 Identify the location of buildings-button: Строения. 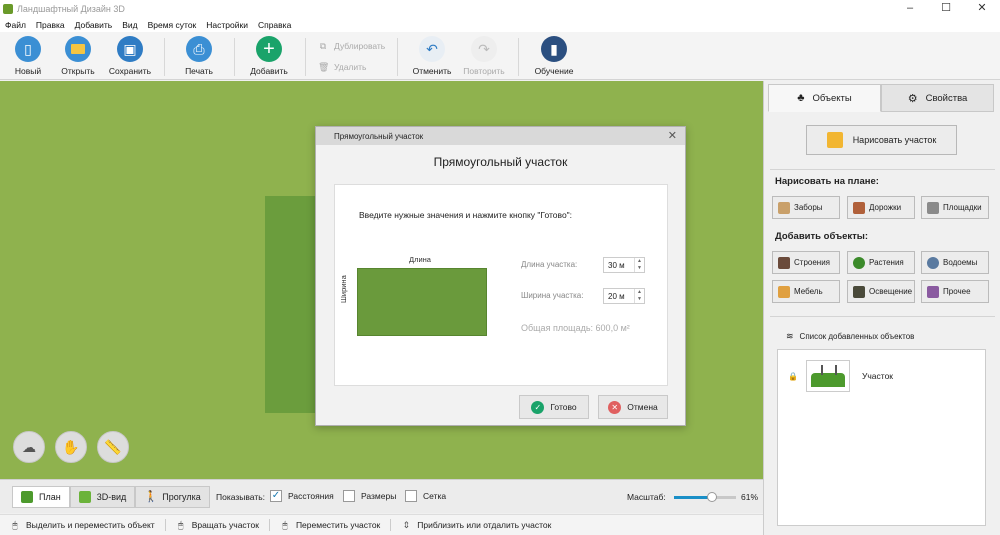
(806, 262).